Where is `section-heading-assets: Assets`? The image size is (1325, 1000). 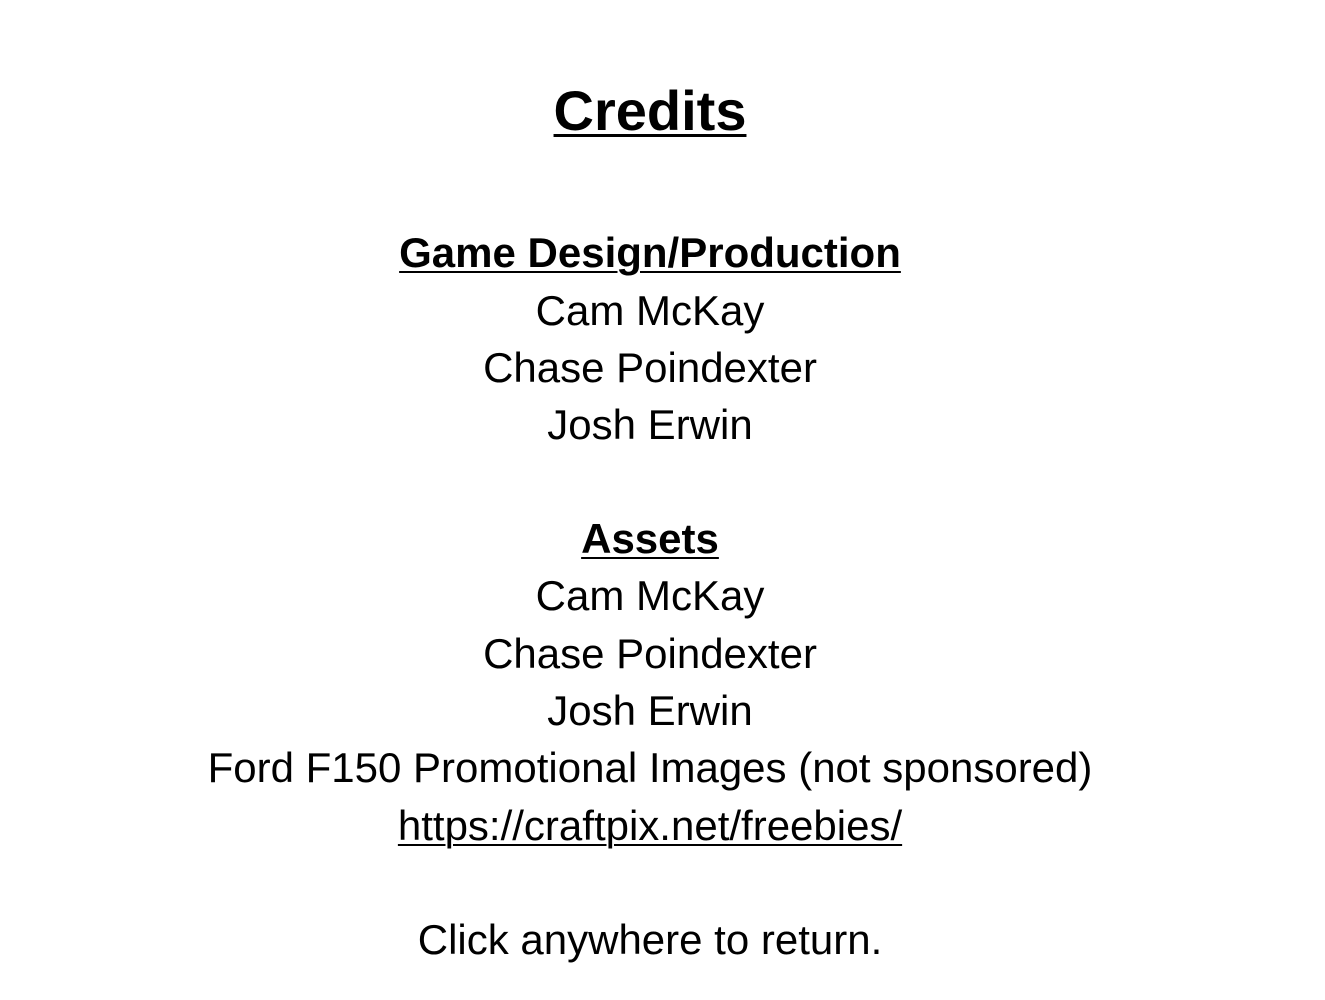 section-heading-assets: Assets is located at coordinates (650, 538).